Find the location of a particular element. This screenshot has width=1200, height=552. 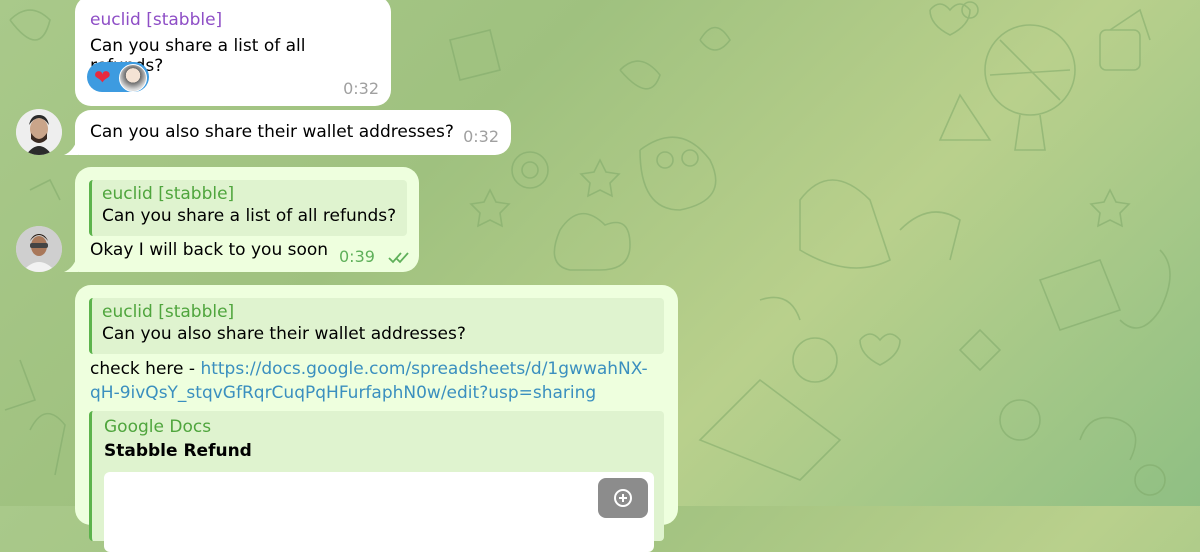

preview-image is located at coordinates (379, 512).